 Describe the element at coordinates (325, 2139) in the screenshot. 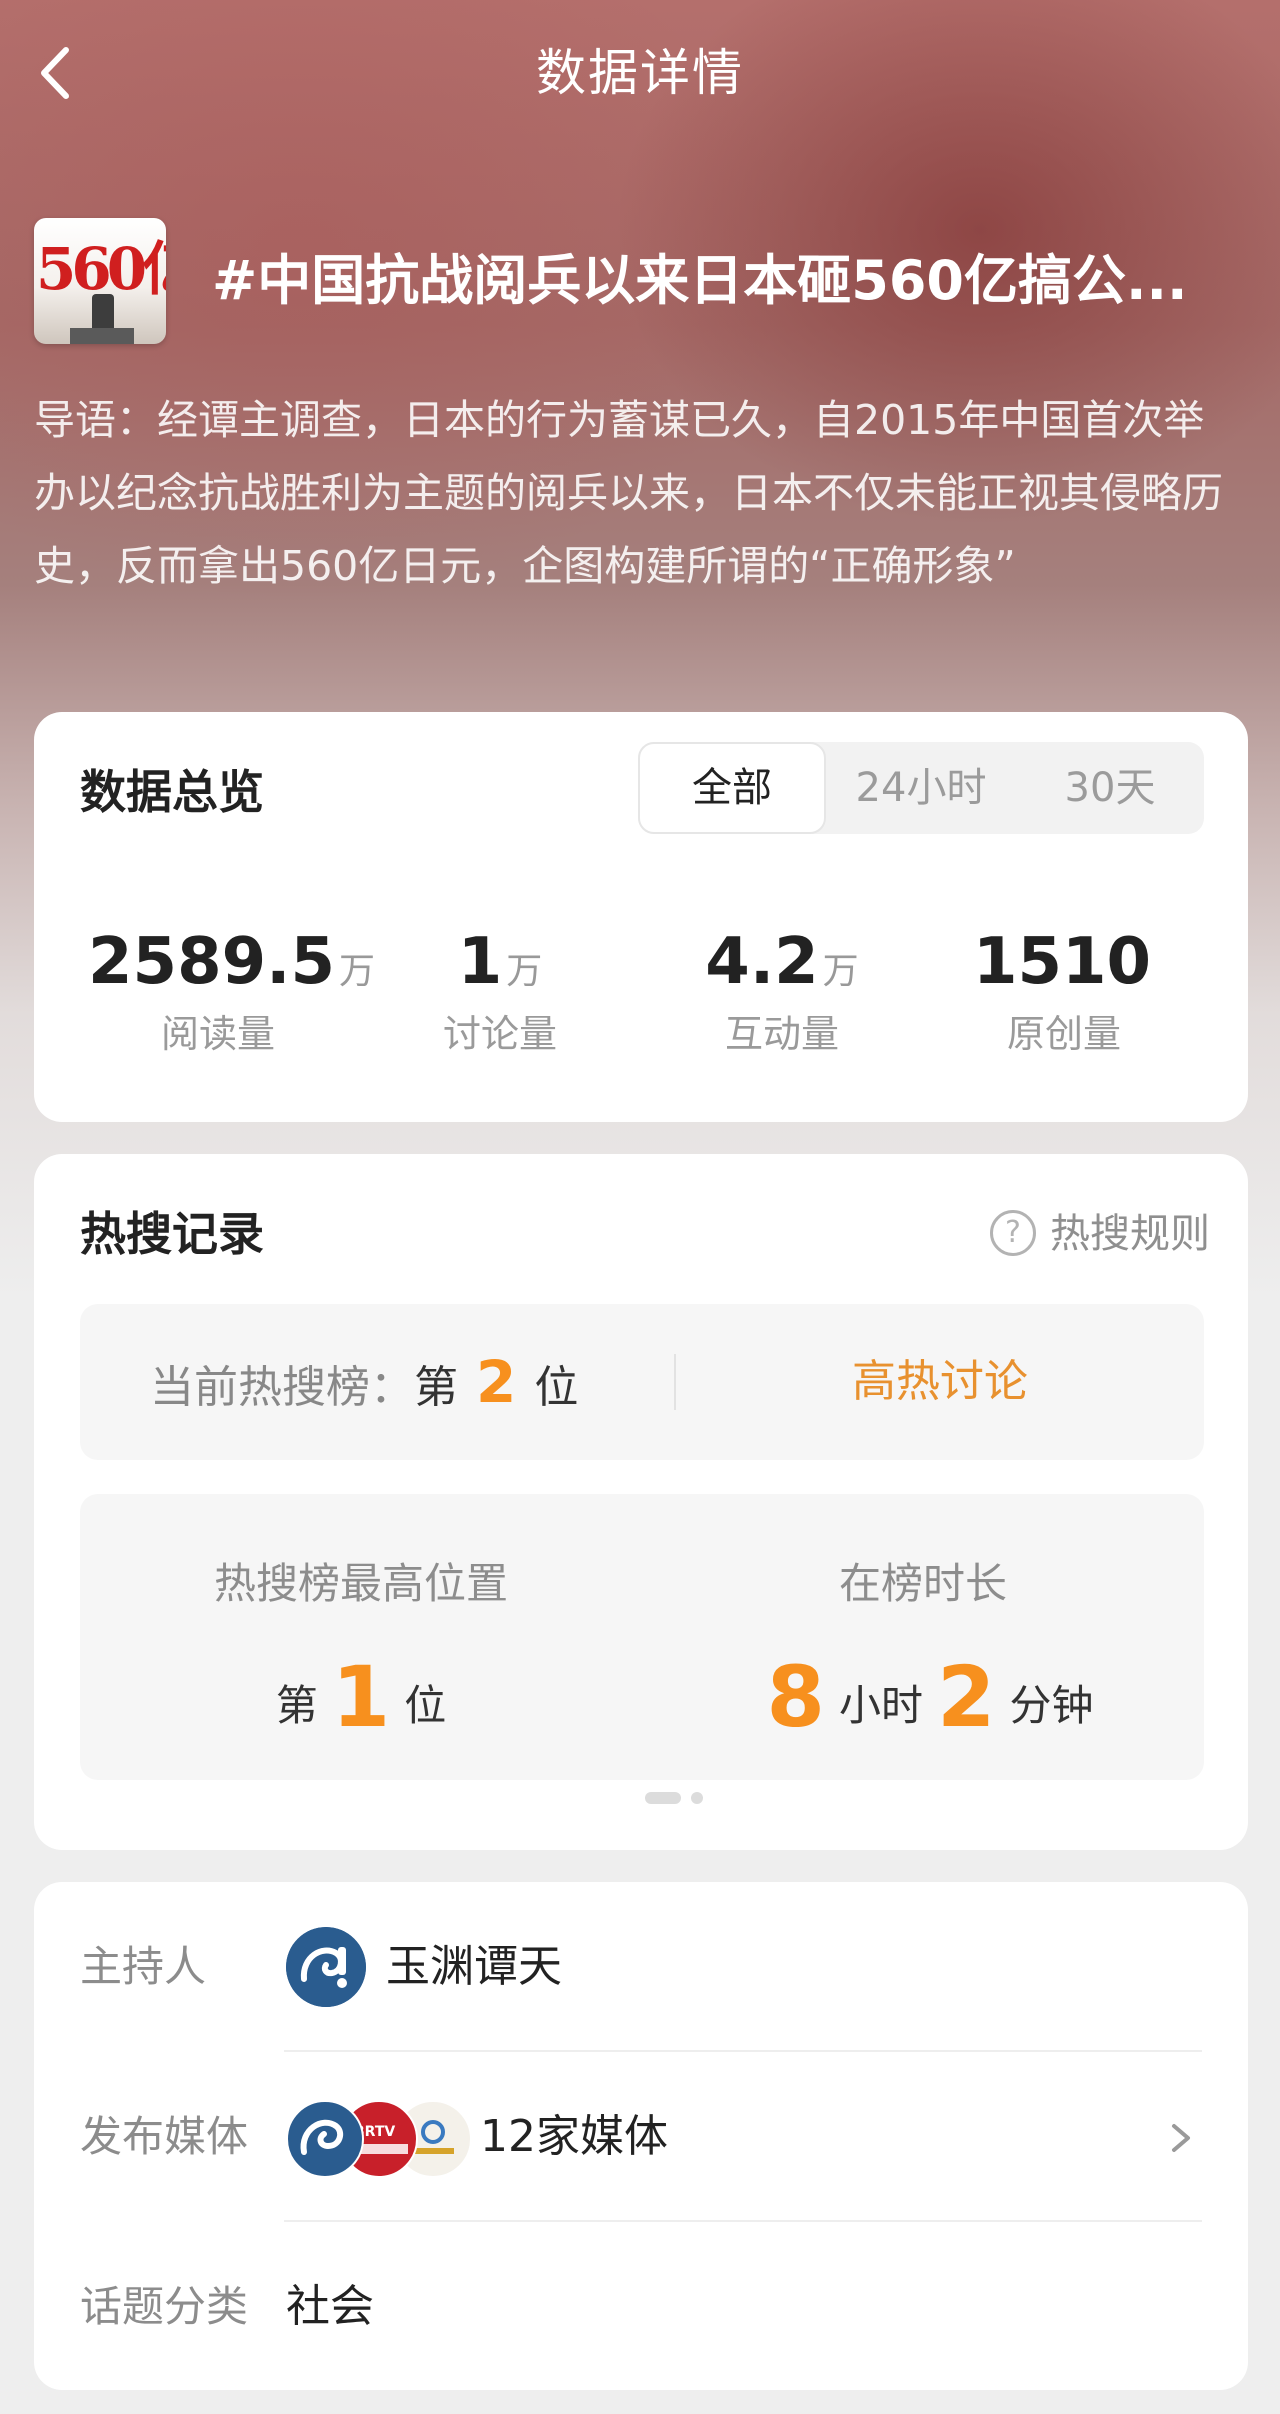

I see `media-logo-1-icon` at that location.